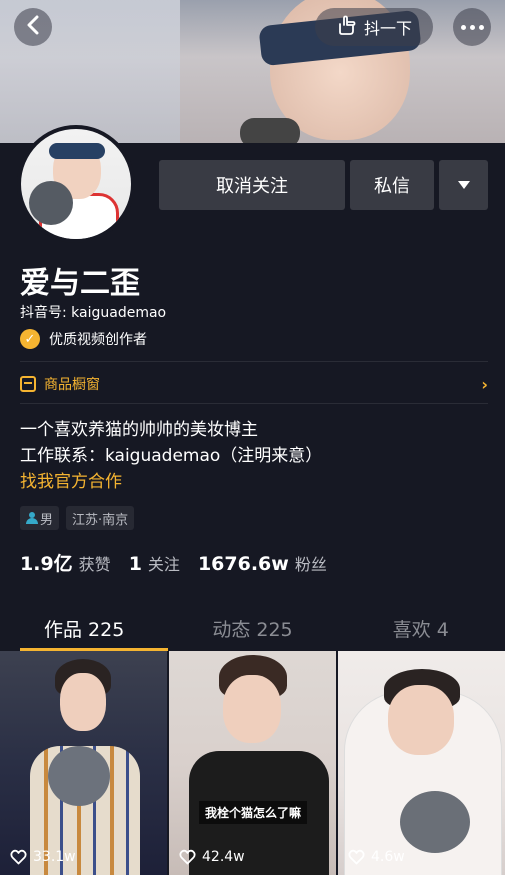  Describe the element at coordinates (28, 384) in the screenshot. I see `shop-icon` at that location.